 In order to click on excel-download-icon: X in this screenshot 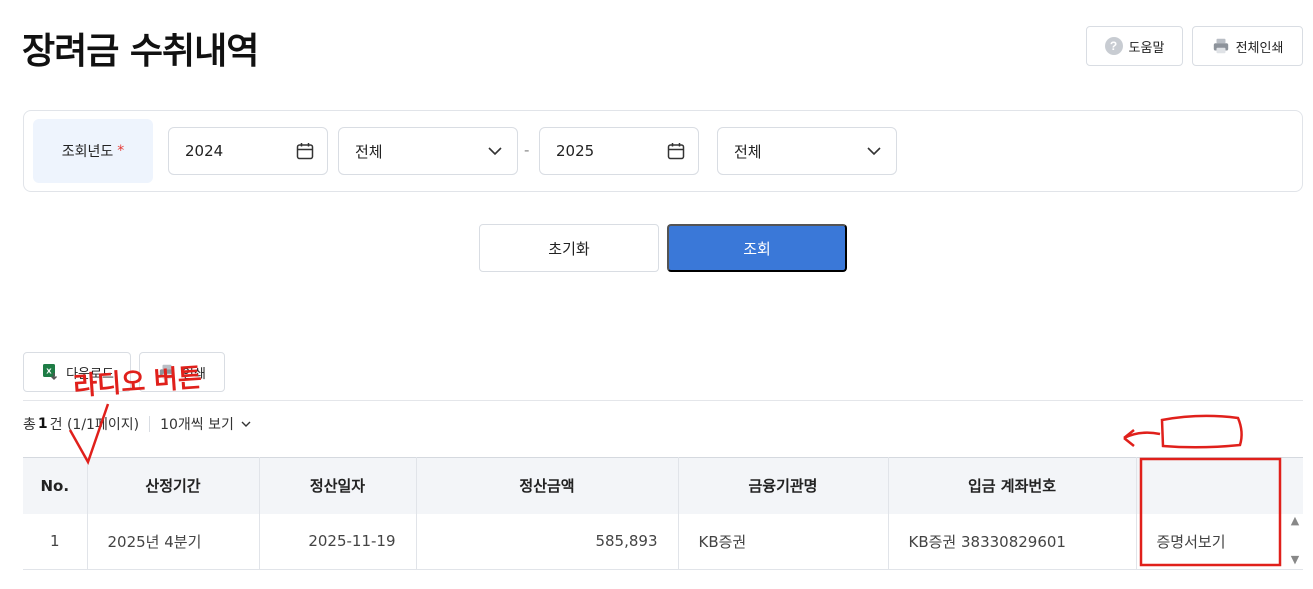, I will do `click(50, 372)`.